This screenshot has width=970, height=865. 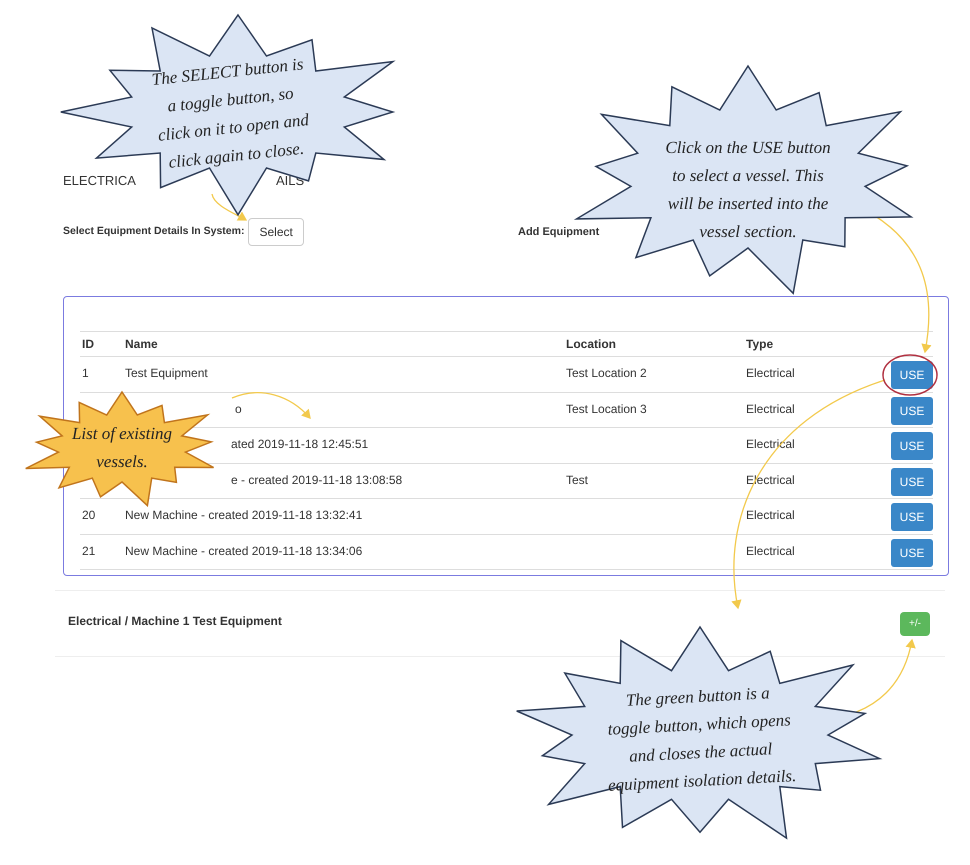 I want to click on select-button: Select, so click(x=276, y=232).